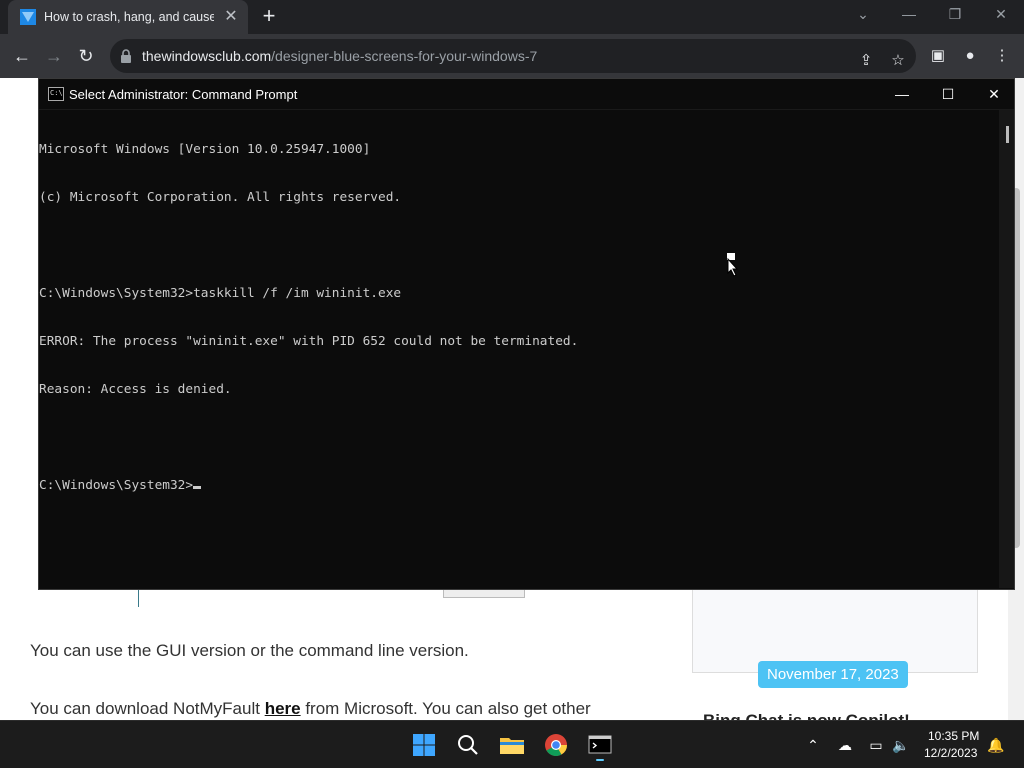 The width and height of the screenshot is (1024, 768). I want to click on side-panel-icon: ▣, so click(938, 56).